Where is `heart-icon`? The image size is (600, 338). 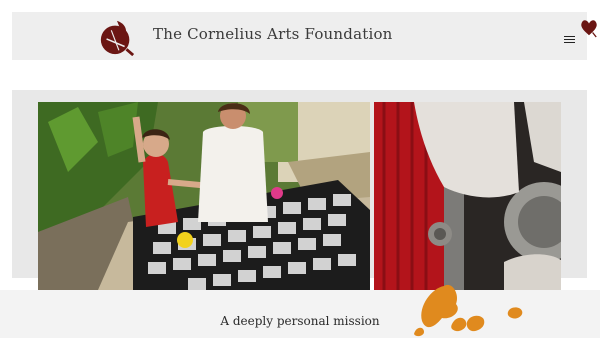
heart-icon is located at coordinates (589, 28).